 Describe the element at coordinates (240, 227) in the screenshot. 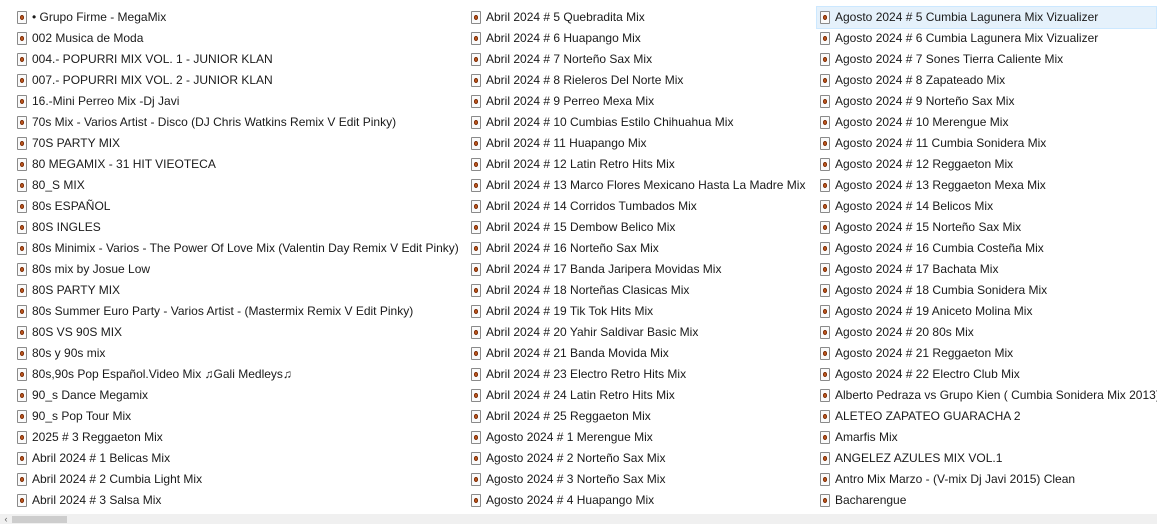

I see `file-item: 80S INGLES` at that location.